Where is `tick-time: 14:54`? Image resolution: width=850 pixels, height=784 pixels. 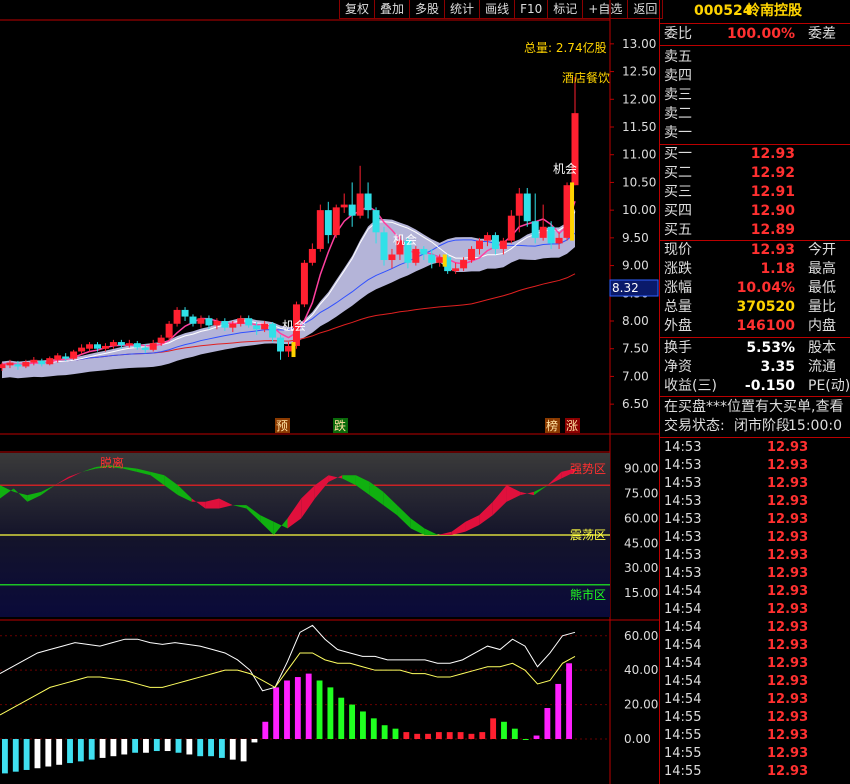 tick-time: 14:54 is located at coordinates (683, 645).